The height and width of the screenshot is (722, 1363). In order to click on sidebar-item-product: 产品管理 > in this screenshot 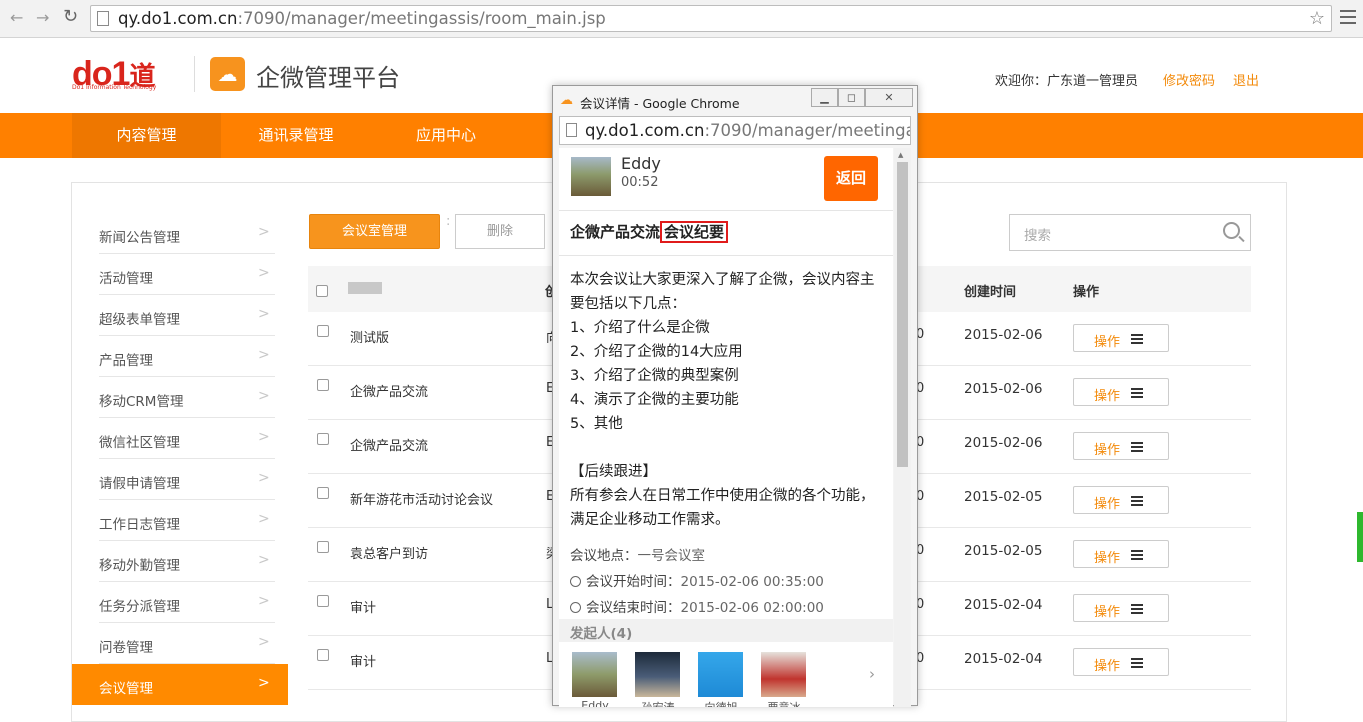, I will do `click(180, 356)`.